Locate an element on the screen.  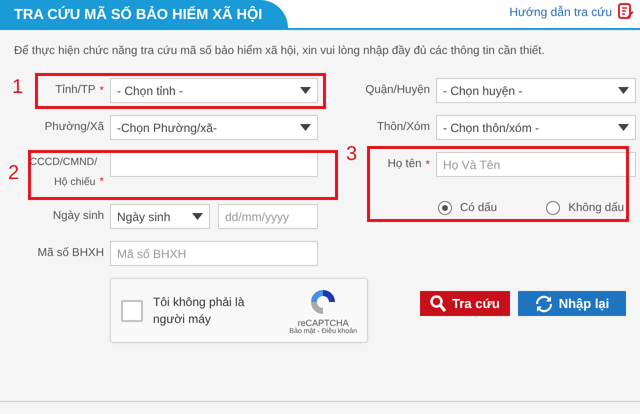
select-field: - Chọn huyện - is located at coordinates (536, 90).